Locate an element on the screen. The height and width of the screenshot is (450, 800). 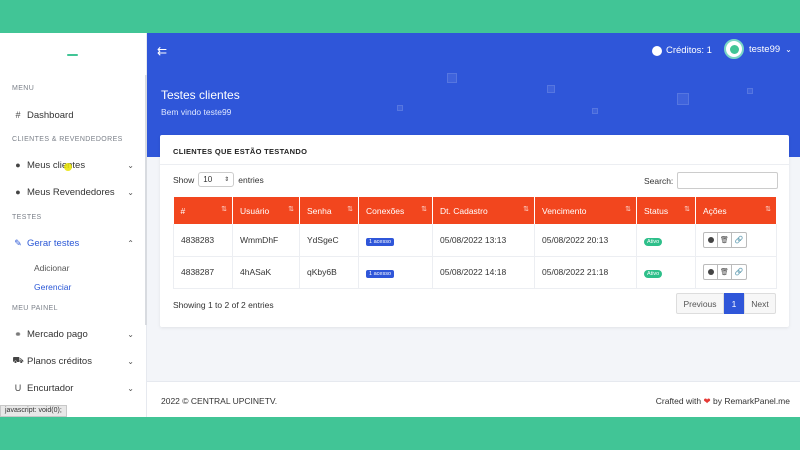
select-arrows-icon: ⇕ is located at coordinates (227, 180).